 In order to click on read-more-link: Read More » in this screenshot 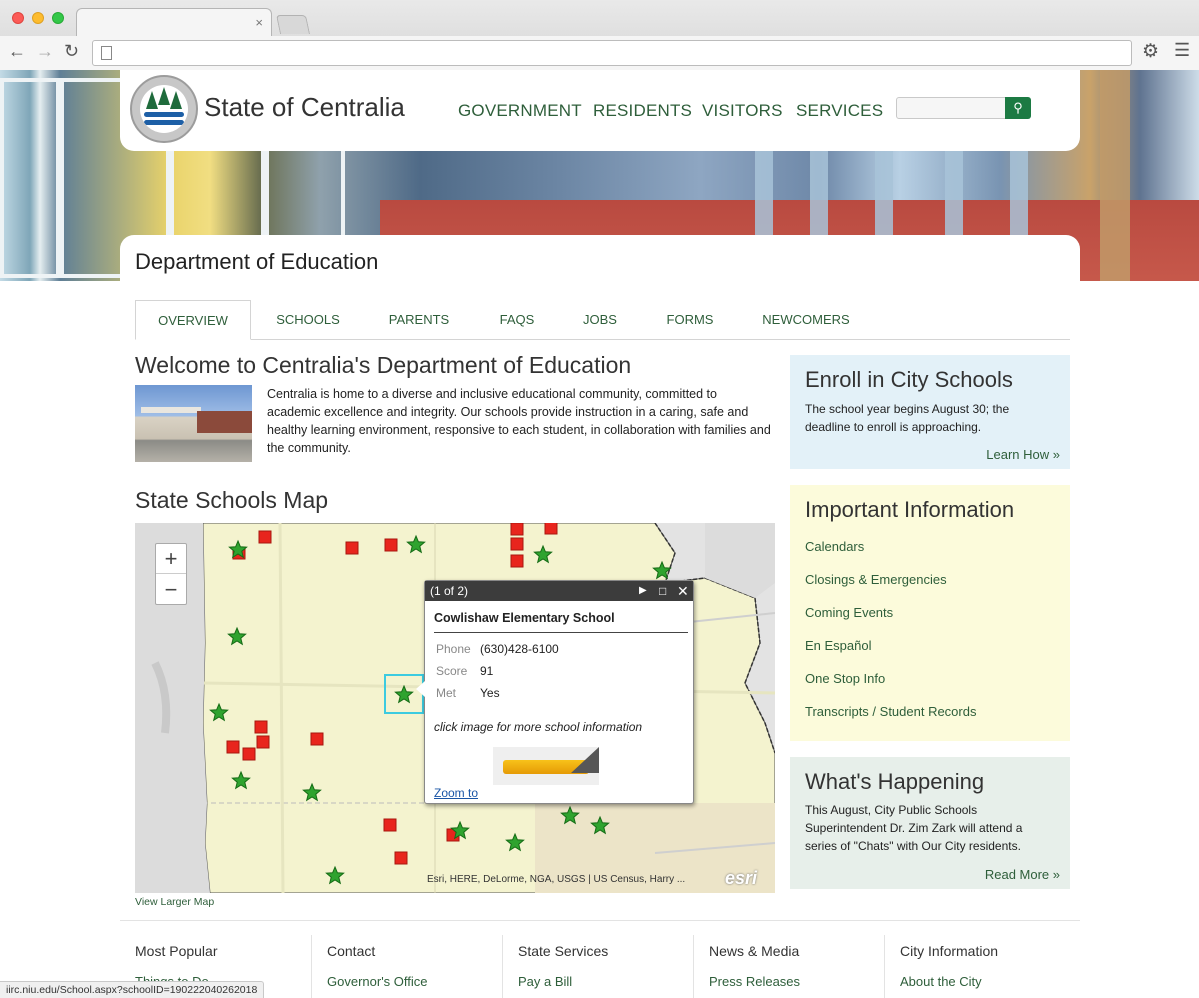, I will do `click(1022, 874)`.